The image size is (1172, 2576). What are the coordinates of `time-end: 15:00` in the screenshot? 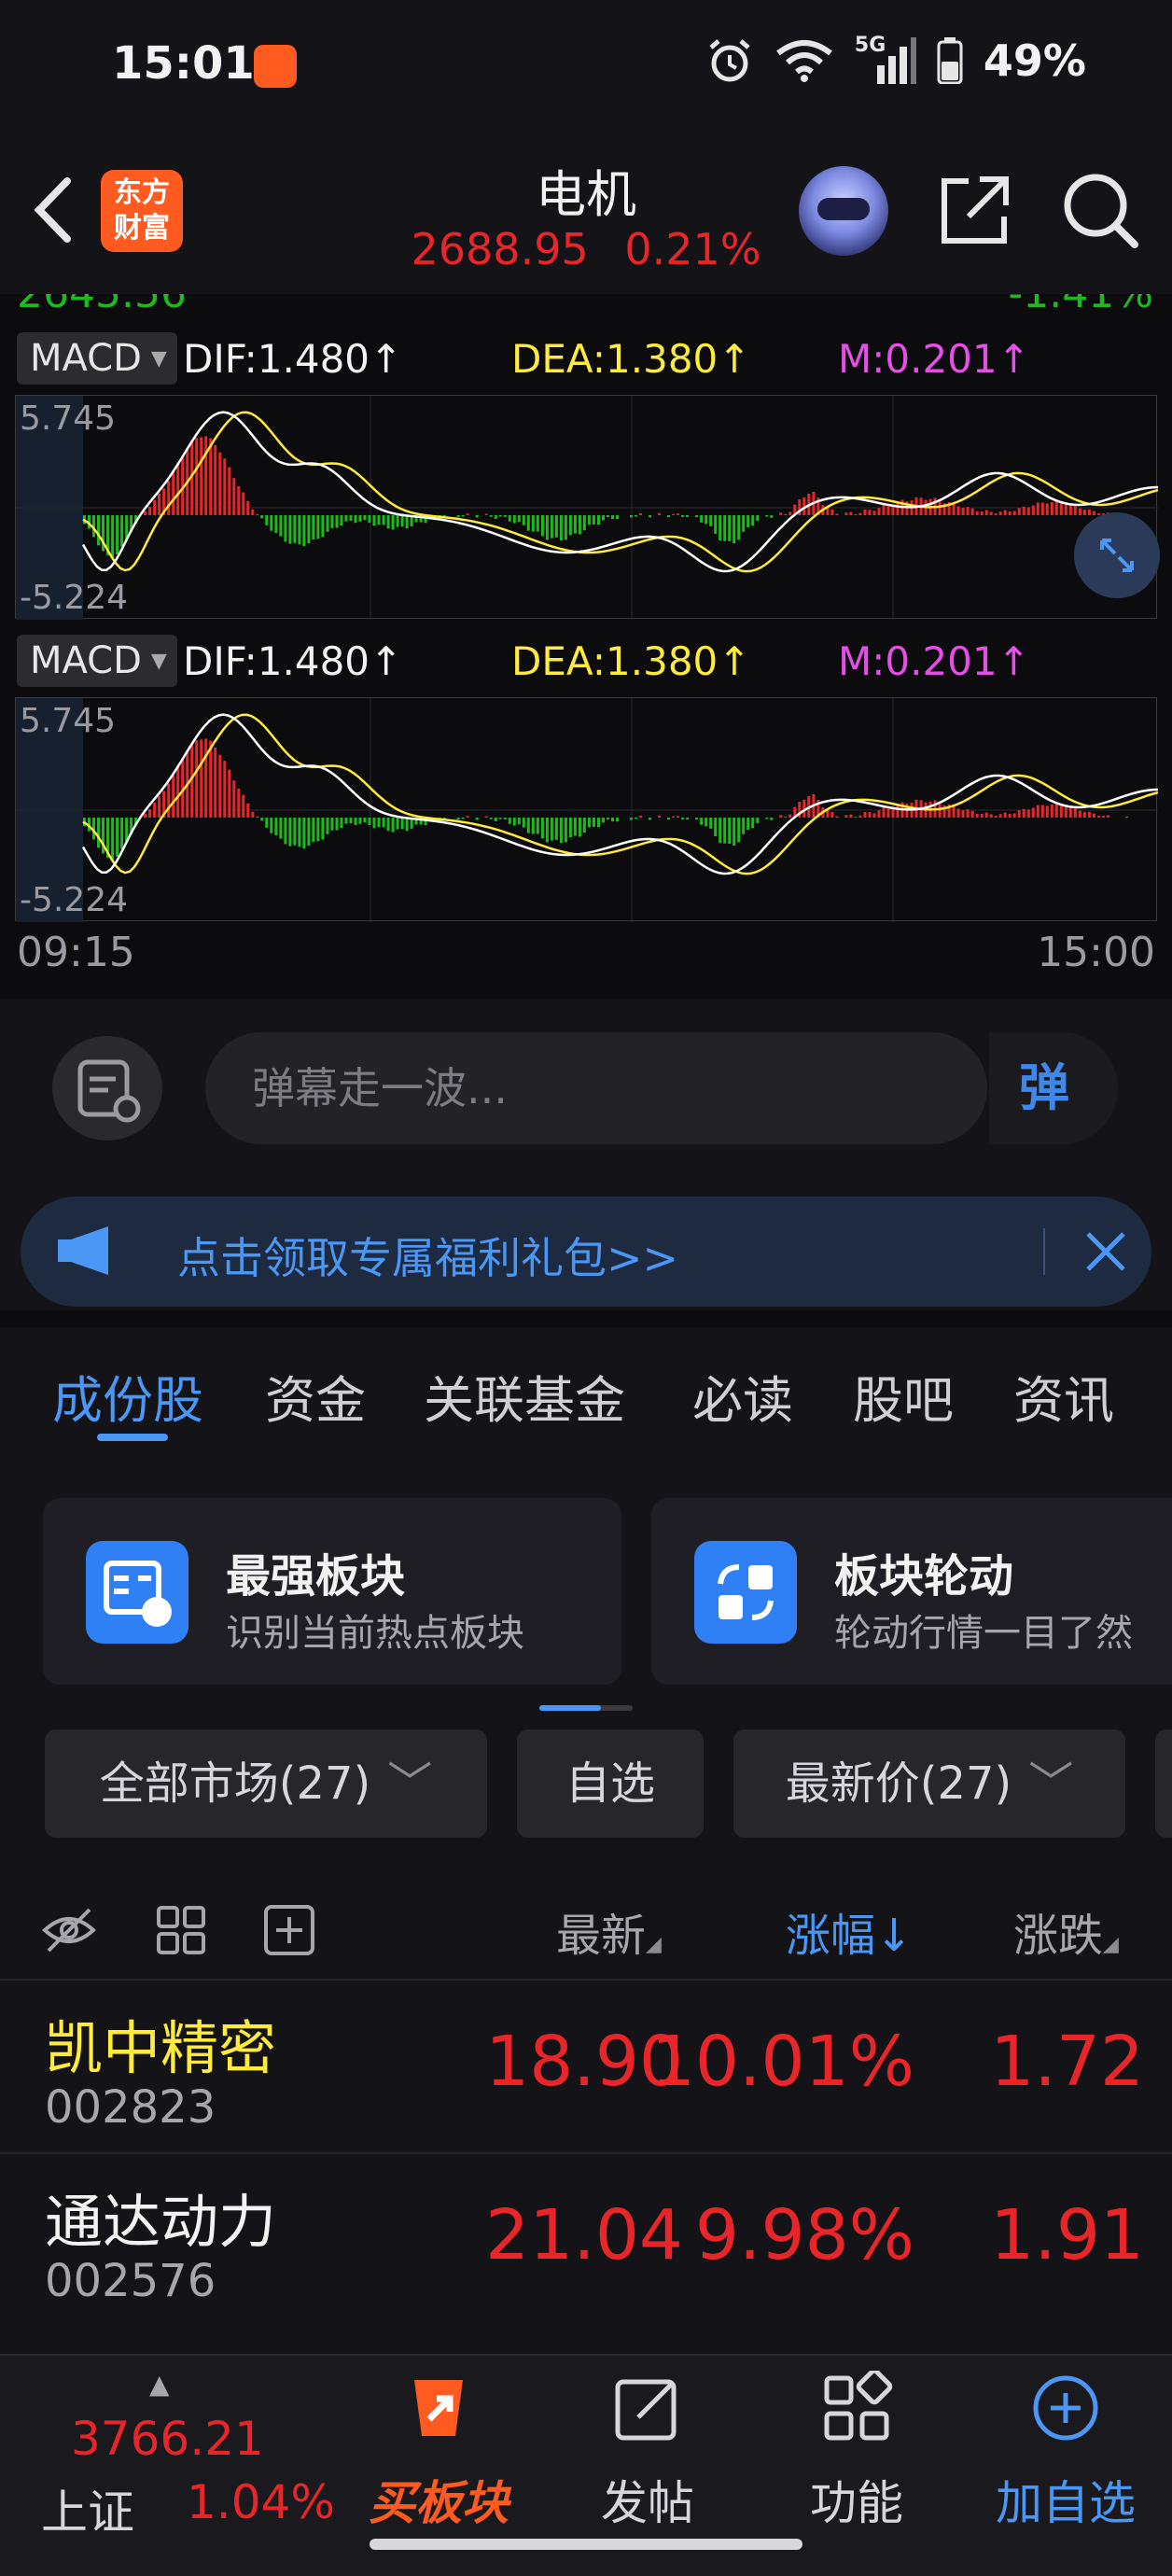 It's located at (1096, 952).